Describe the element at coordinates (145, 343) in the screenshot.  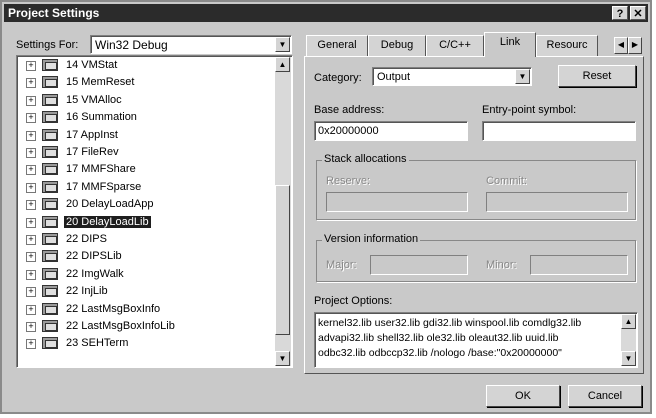
I see `tree-item: +23 SEHTerm` at that location.